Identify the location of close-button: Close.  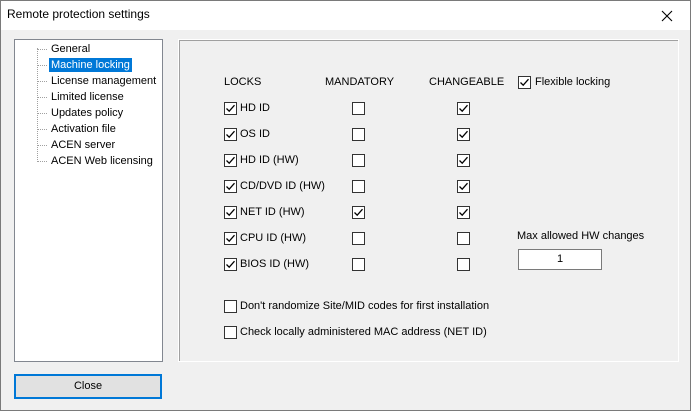
(88, 386).